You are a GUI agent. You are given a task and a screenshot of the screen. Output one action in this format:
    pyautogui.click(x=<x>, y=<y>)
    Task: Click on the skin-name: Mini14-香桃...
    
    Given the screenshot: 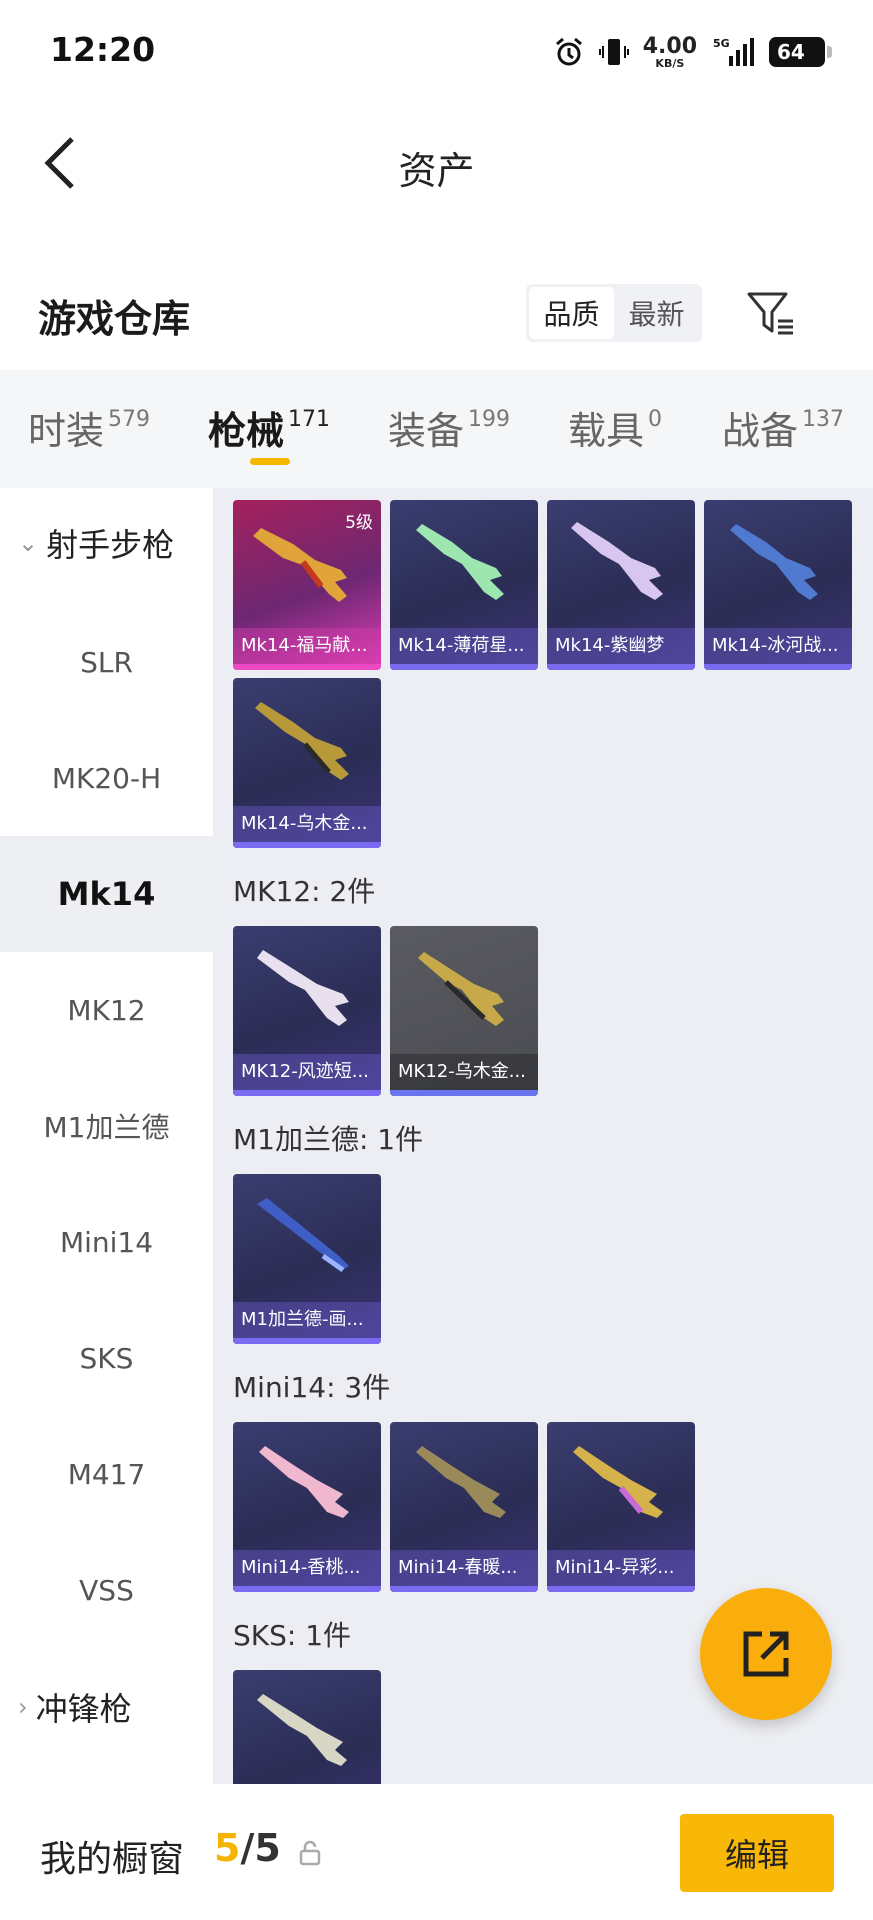 What is the action you would take?
    pyautogui.click(x=307, y=1568)
    